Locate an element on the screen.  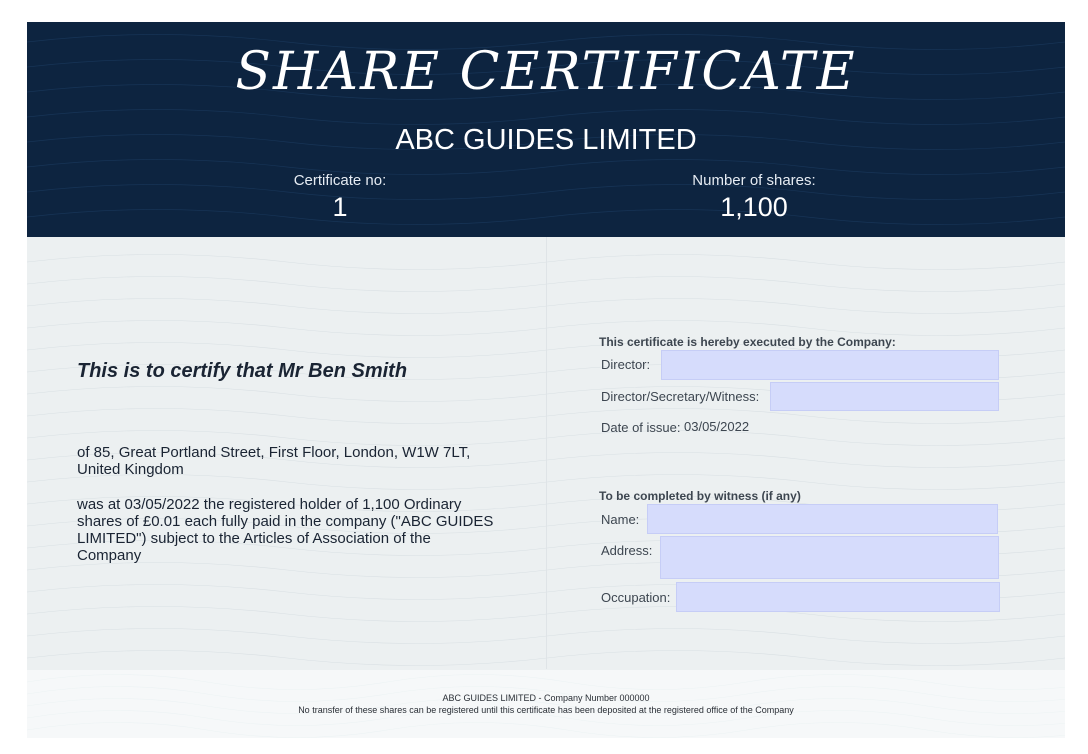
certificate-number-value: 1 is located at coordinates (340, 207).